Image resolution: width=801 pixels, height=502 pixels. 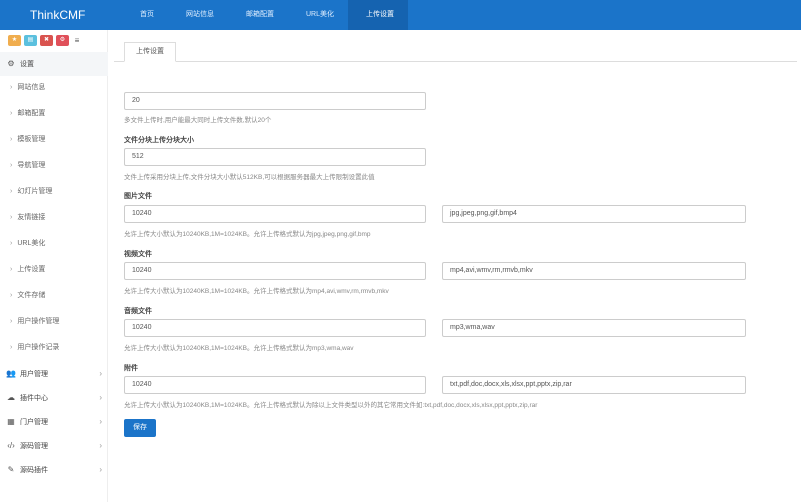 What do you see at coordinates (54, 296) in the screenshot?
I see `sidebar-item-file-storage: › 文件存储` at bounding box center [54, 296].